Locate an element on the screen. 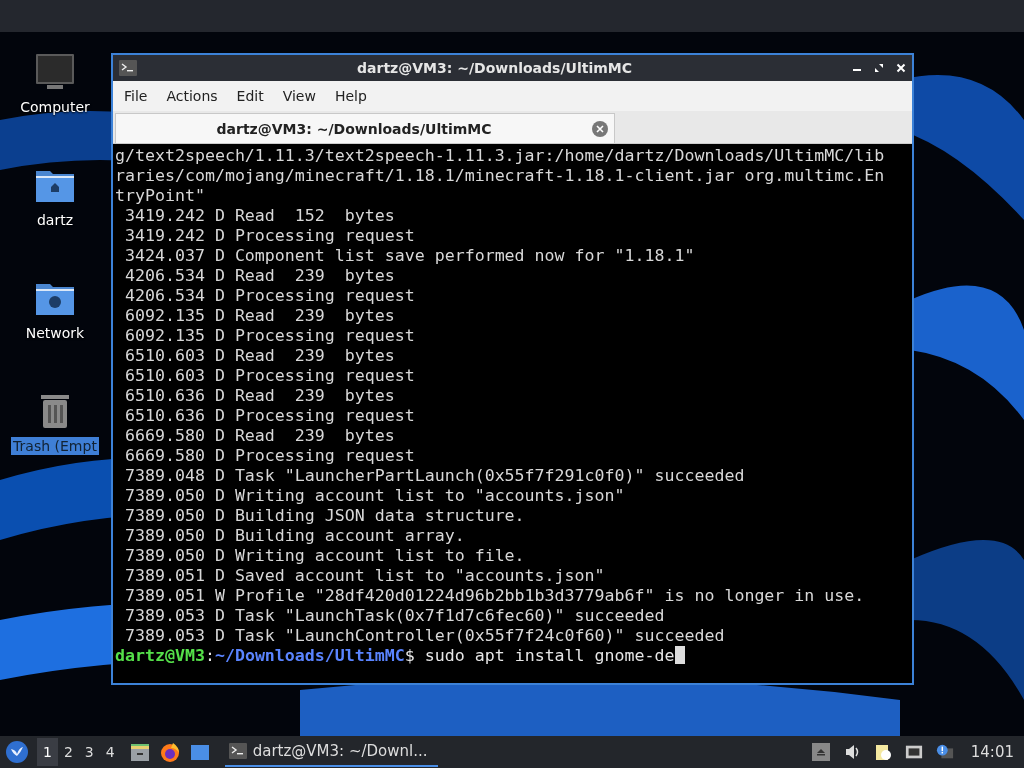  workspace-button: 2 is located at coordinates (68, 752).